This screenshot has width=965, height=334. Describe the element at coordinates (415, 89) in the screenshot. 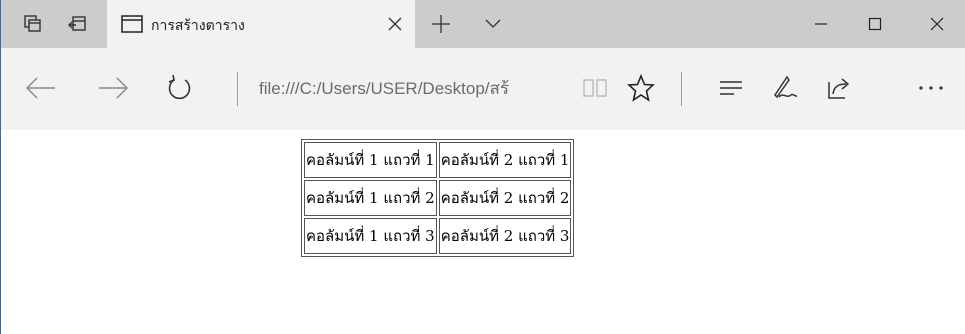

I see `address-bar: file:///C:/Users/USER/Desktop/สร้` at that location.